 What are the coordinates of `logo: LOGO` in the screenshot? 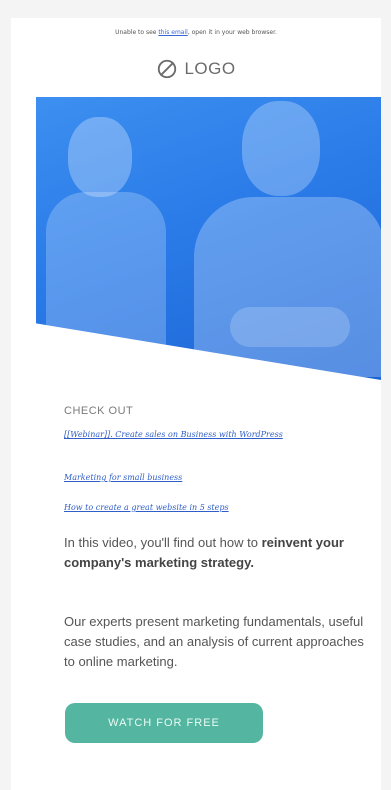 It's located at (196, 69).